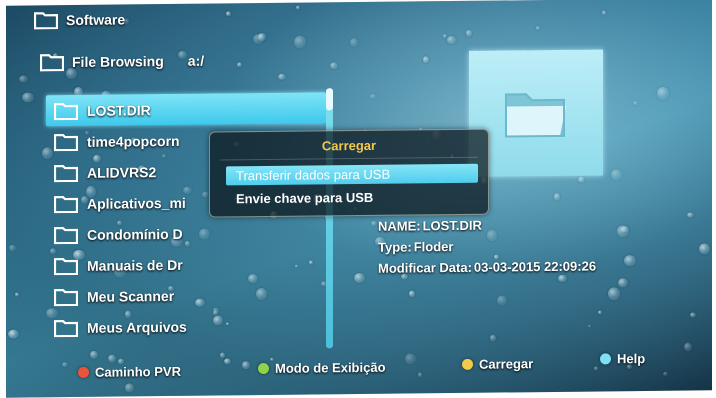 The height and width of the screenshot is (398, 716). Describe the element at coordinates (138, 371) in the screenshot. I see `legend-label: Caminho PVR` at that location.